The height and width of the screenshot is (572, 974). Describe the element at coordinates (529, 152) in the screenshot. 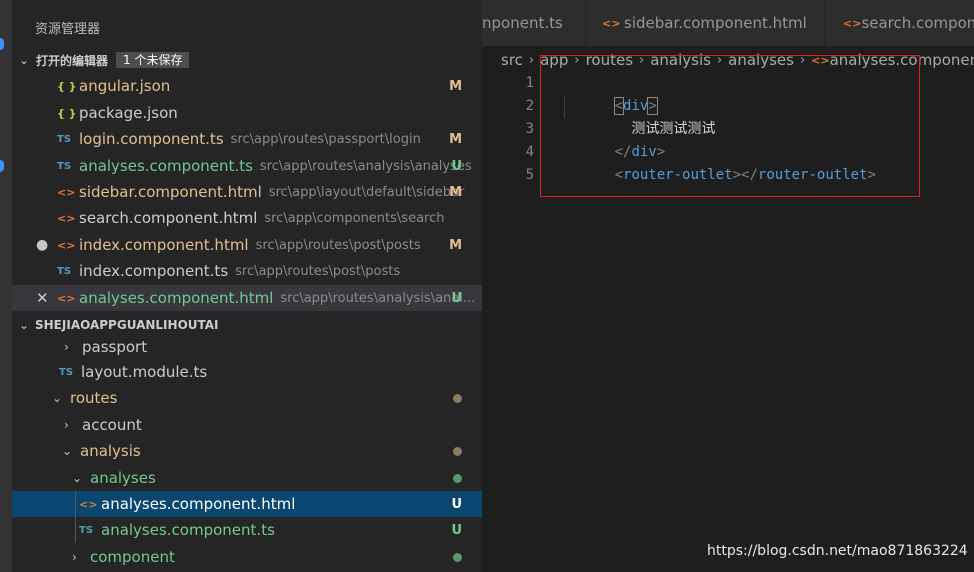

I see `line-number: 4` at that location.